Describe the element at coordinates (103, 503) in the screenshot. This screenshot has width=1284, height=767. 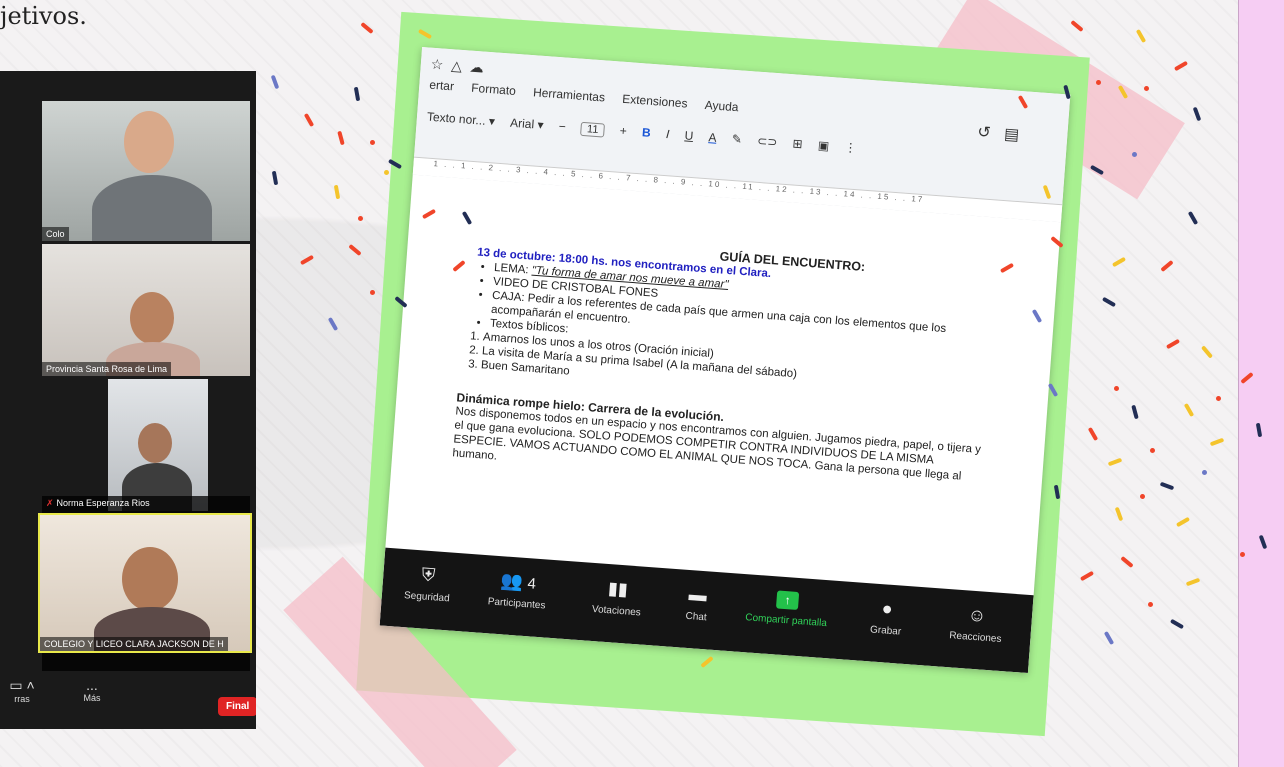
I see `participant-name: Norma Esperanza Rios` at that location.